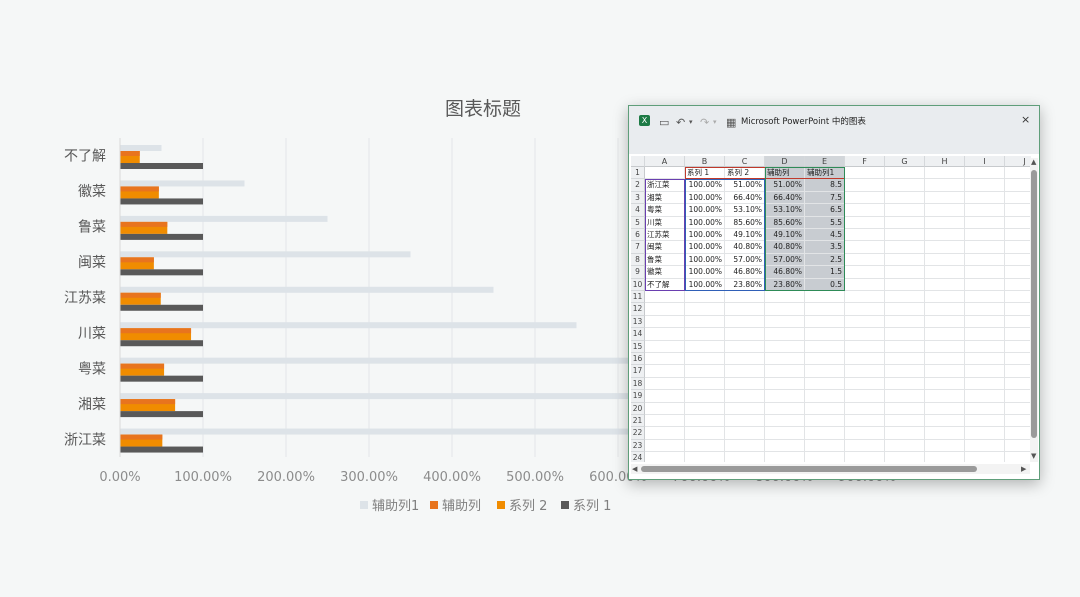 This screenshot has width=1080, height=597. Describe the element at coordinates (665, 284) in the screenshot. I see `cell: 不了解` at that location.